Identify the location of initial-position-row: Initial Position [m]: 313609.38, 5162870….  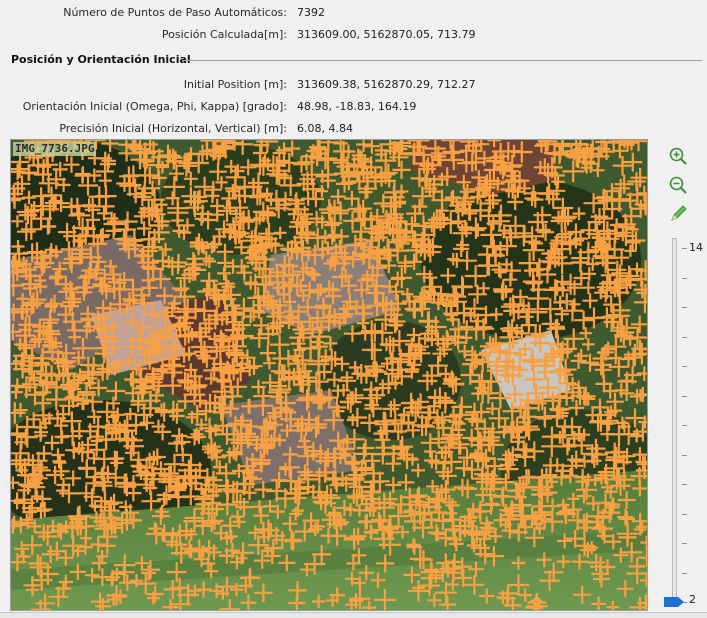
(353, 85).